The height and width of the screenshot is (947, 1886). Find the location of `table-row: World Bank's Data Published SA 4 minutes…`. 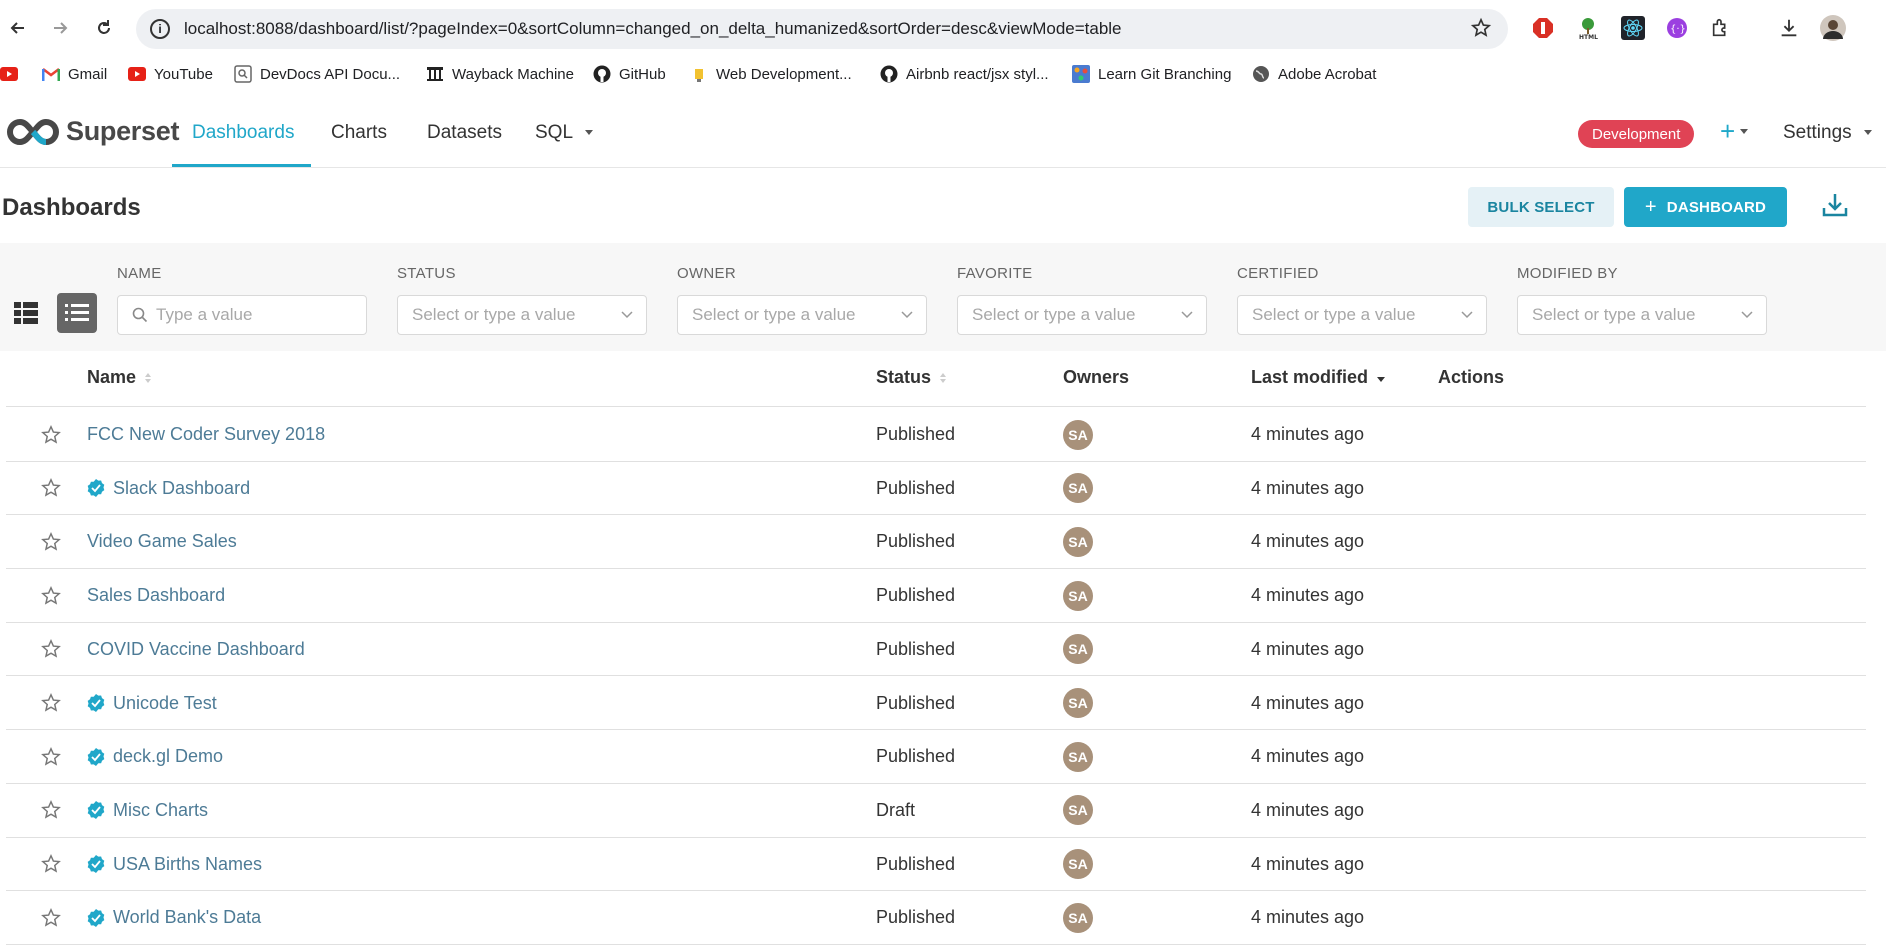

table-row: World Bank's Data Published SA 4 minutes… is located at coordinates (936, 918).